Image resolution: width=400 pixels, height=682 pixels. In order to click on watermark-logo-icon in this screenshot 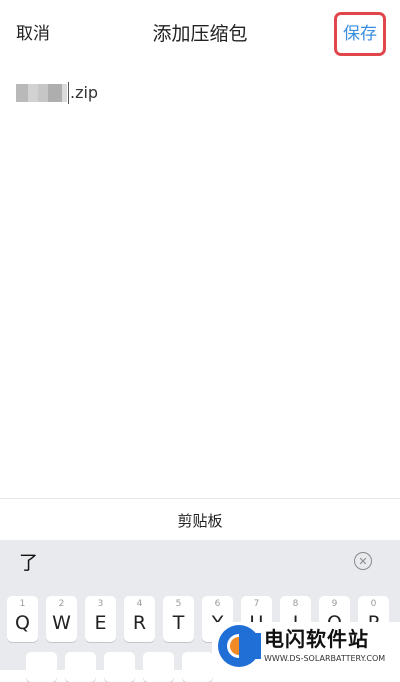, I will do `click(239, 646)`.